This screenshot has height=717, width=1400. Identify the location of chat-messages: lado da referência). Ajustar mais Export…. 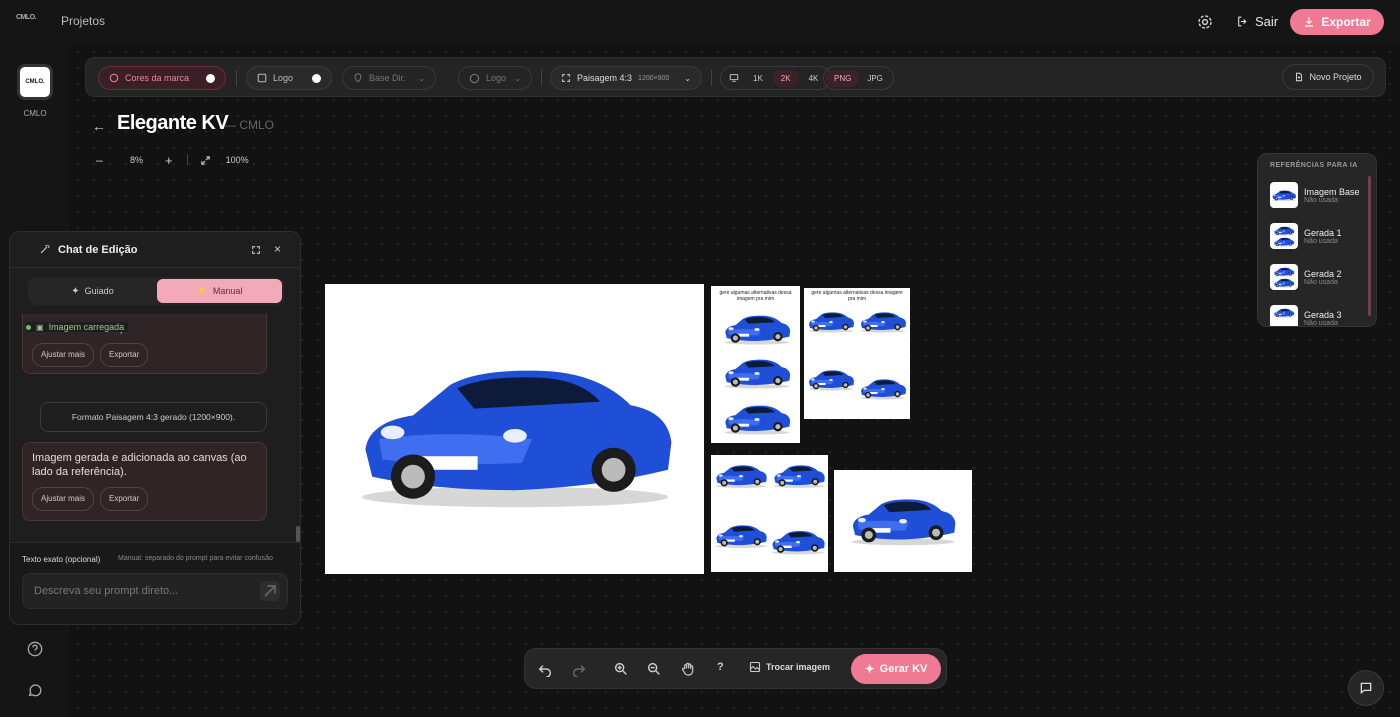
(155, 429).